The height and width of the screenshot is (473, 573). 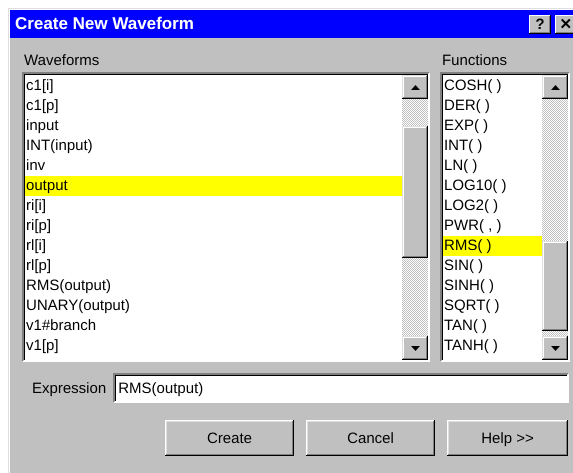 I want to click on list-item: SQRT( ), so click(x=492, y=306).